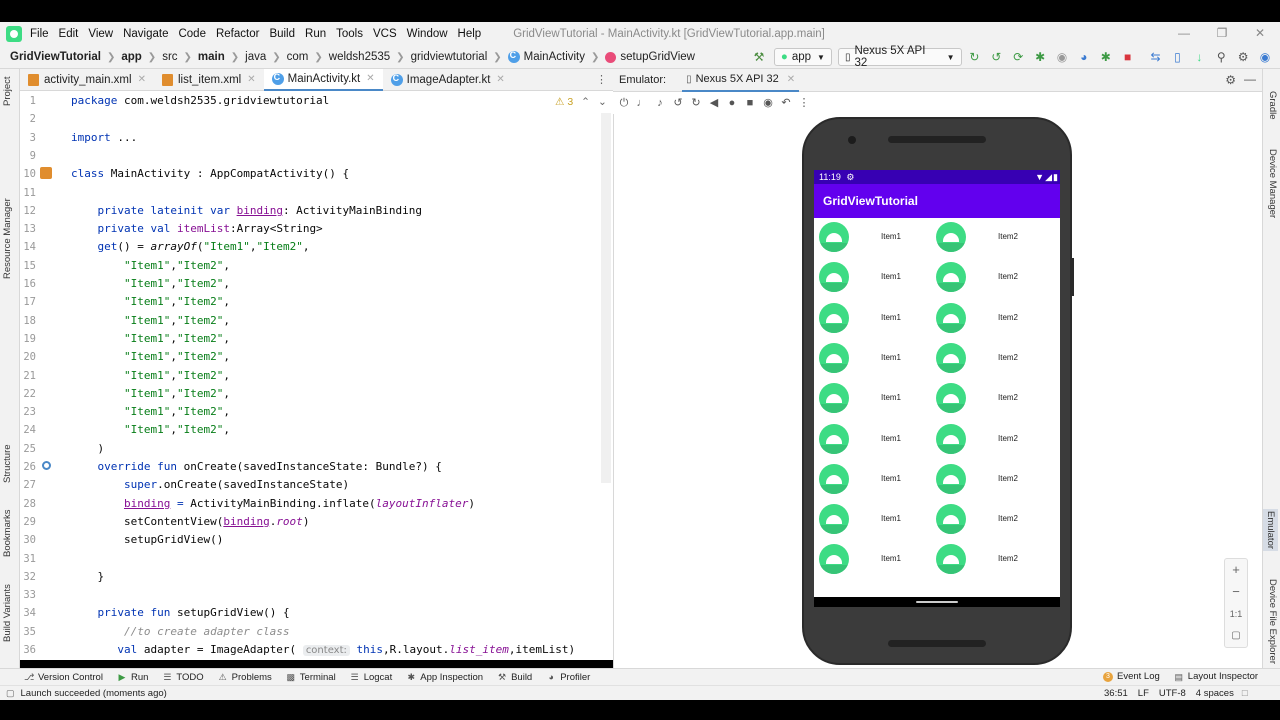  What do you see at coordinates (1272, 621) in the screenshot?
I see `device-file-explorer-tool-button: Device File Explorer` at bounding box center [1272, 621].